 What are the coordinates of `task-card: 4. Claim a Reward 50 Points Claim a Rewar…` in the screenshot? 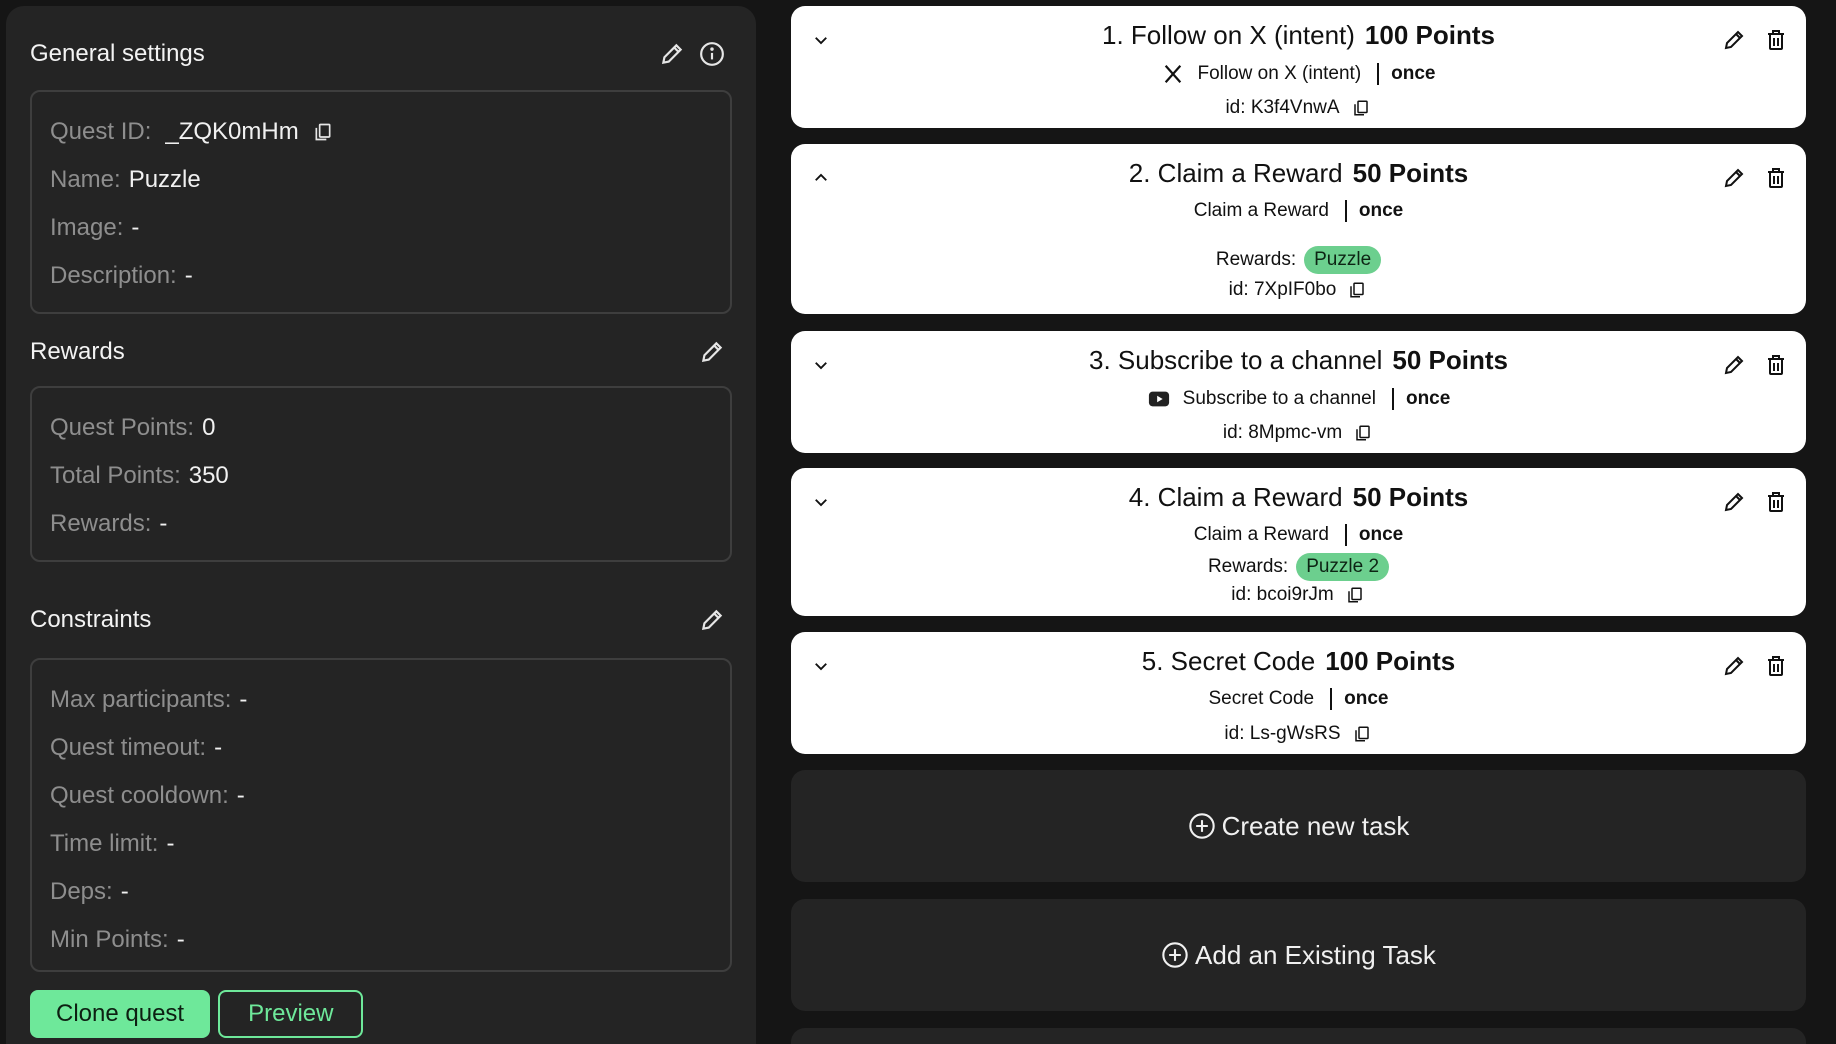 It's located at (1298, 542).